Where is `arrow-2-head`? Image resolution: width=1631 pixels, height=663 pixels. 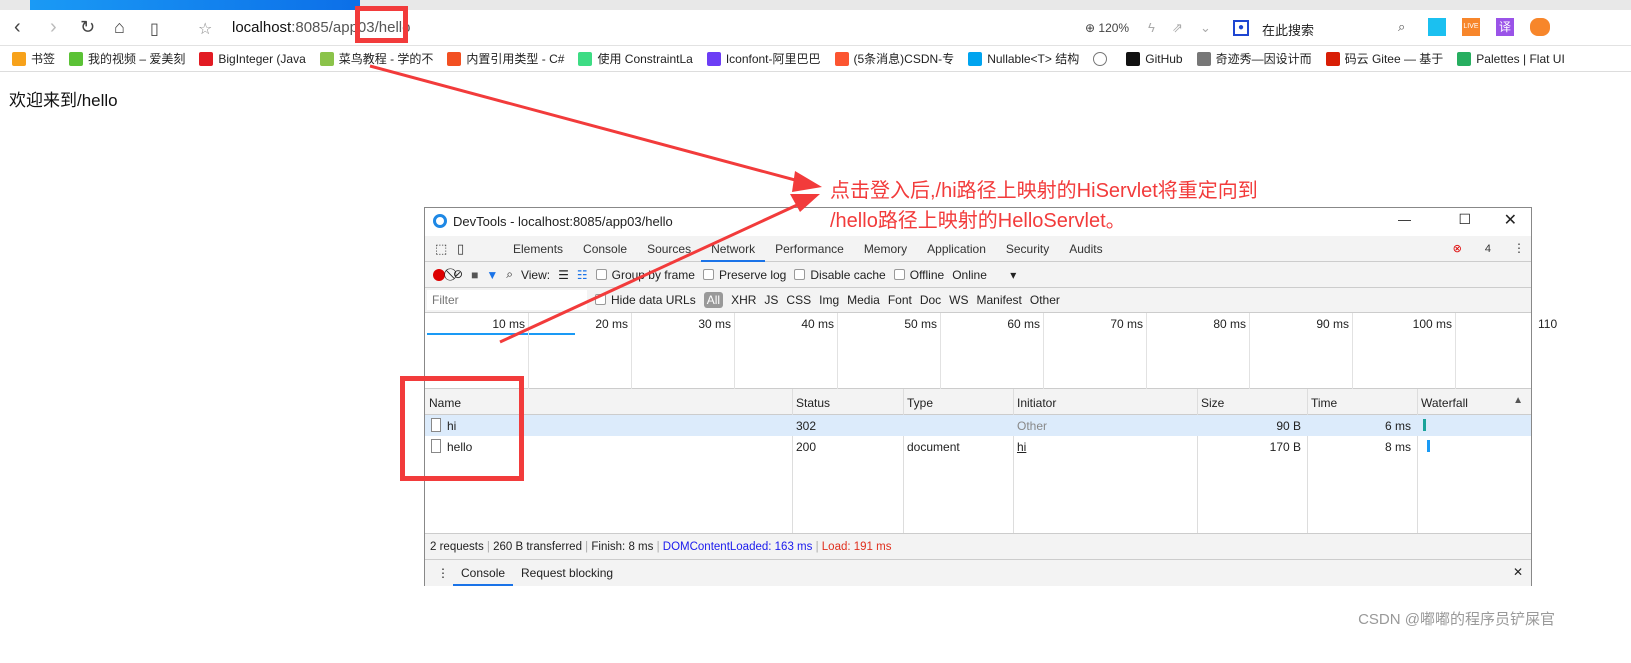 arrow-2-head is located at coordinates (805, 203).